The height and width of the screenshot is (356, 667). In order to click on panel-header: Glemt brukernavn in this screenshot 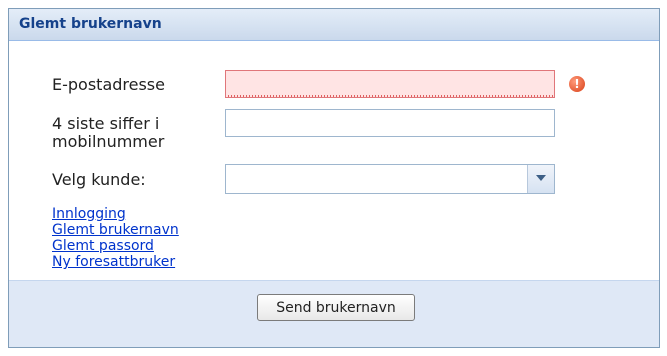, I will do `click(334, 25)`.